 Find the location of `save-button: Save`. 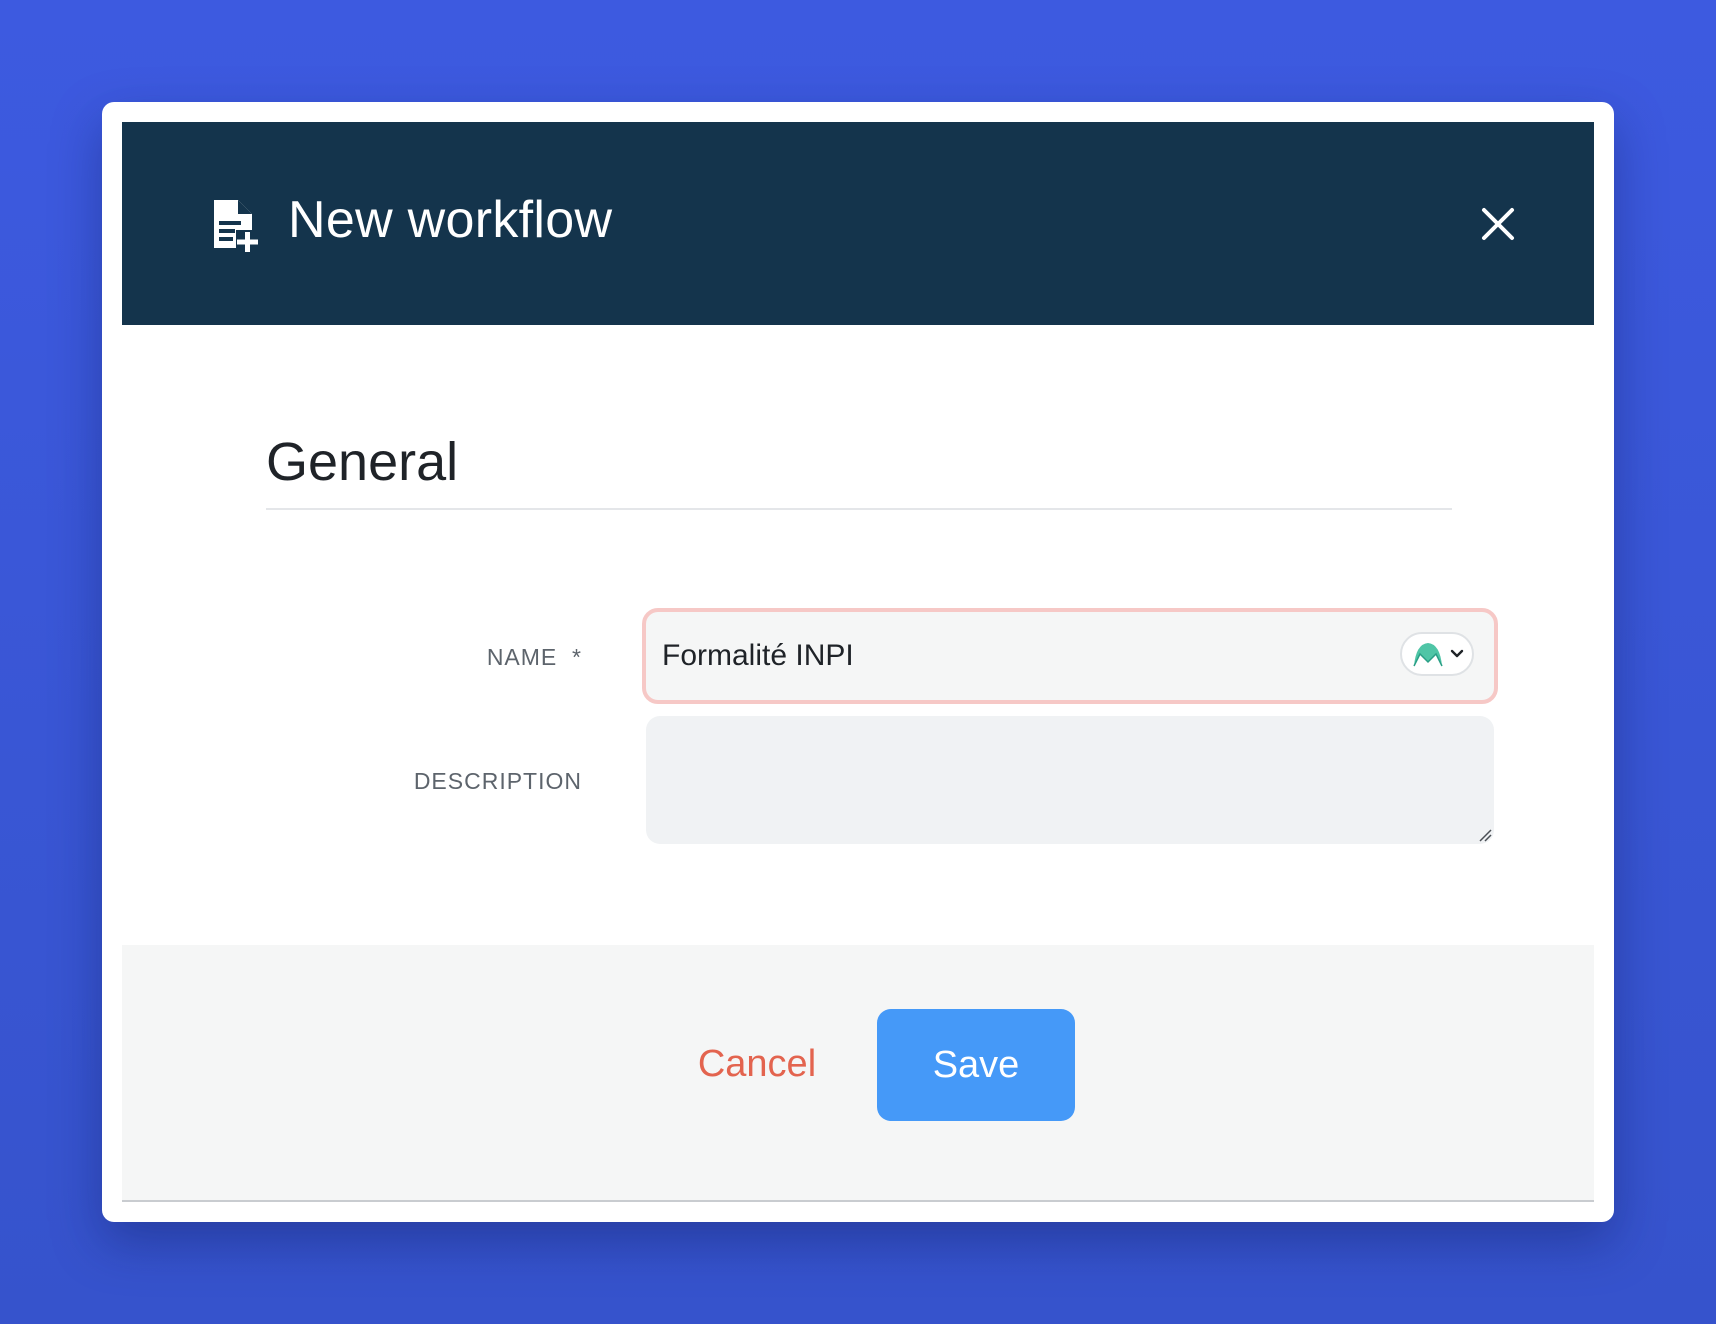

save-button: Save is located at coordinates (976, 1065).